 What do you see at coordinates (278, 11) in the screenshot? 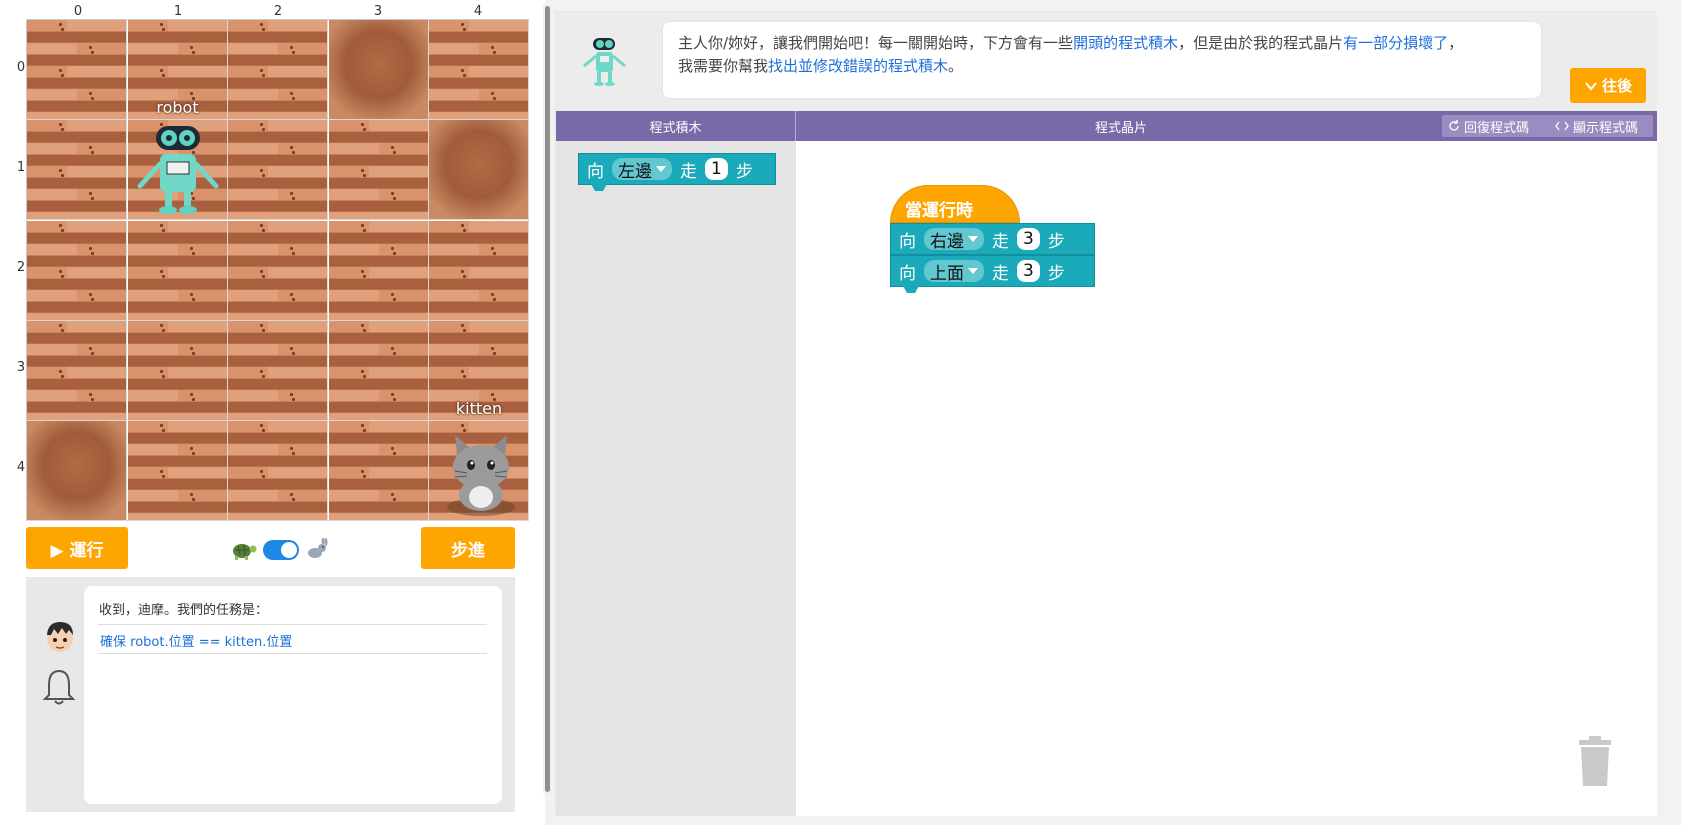
I see `col-label-2: 2` at bounding box center [278, 11].